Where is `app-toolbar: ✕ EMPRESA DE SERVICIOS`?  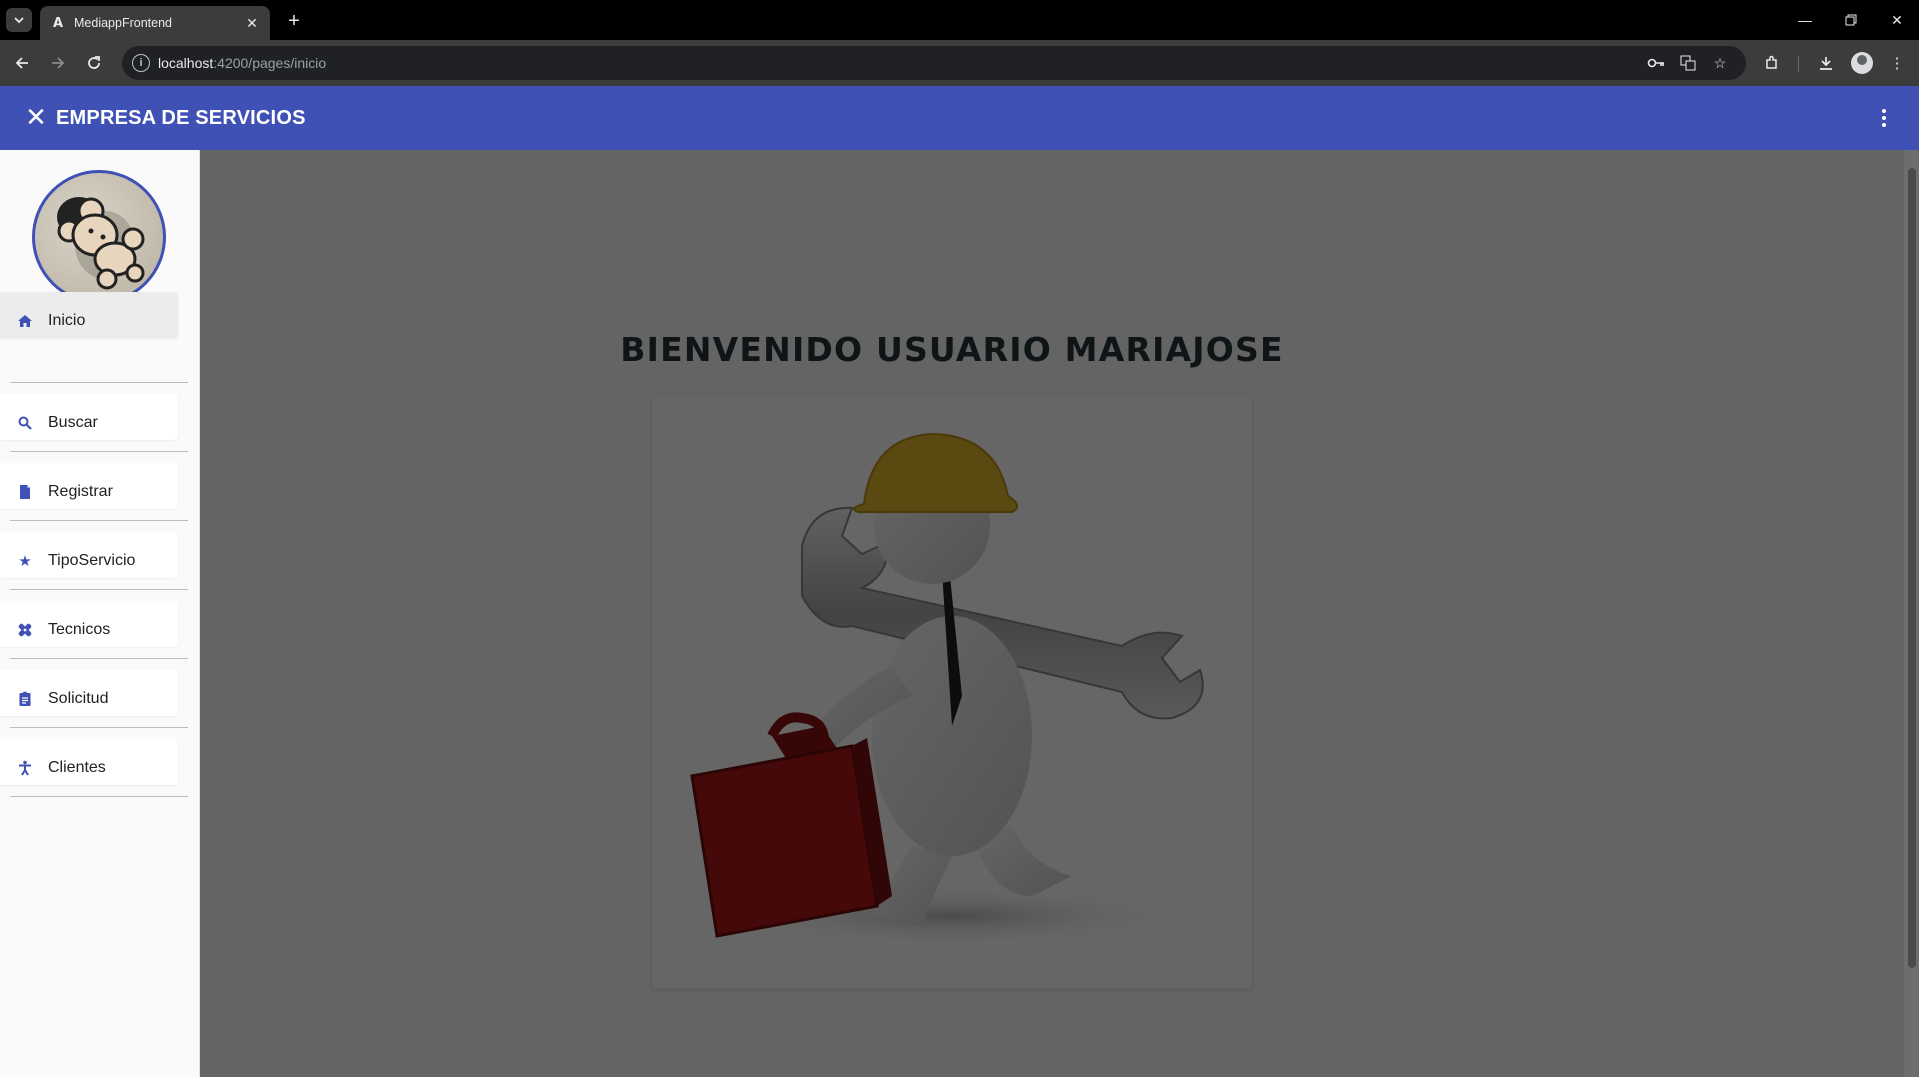
app-toolbar: ✕ EMPRESA DE SERVICIOS is located at coordinates (959, 118).